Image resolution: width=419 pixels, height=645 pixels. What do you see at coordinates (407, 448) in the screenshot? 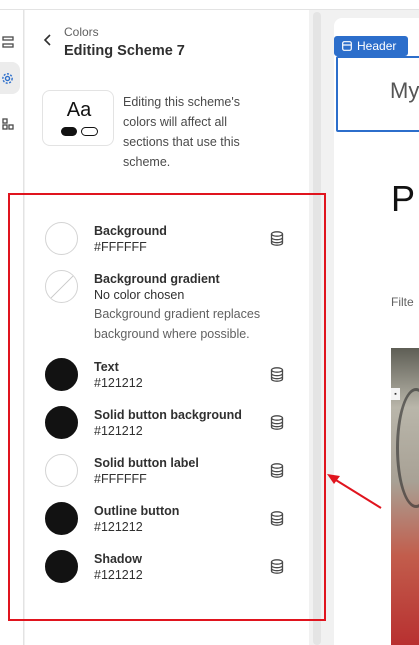
I see `photo-detail` at bounding box center [407, 448].